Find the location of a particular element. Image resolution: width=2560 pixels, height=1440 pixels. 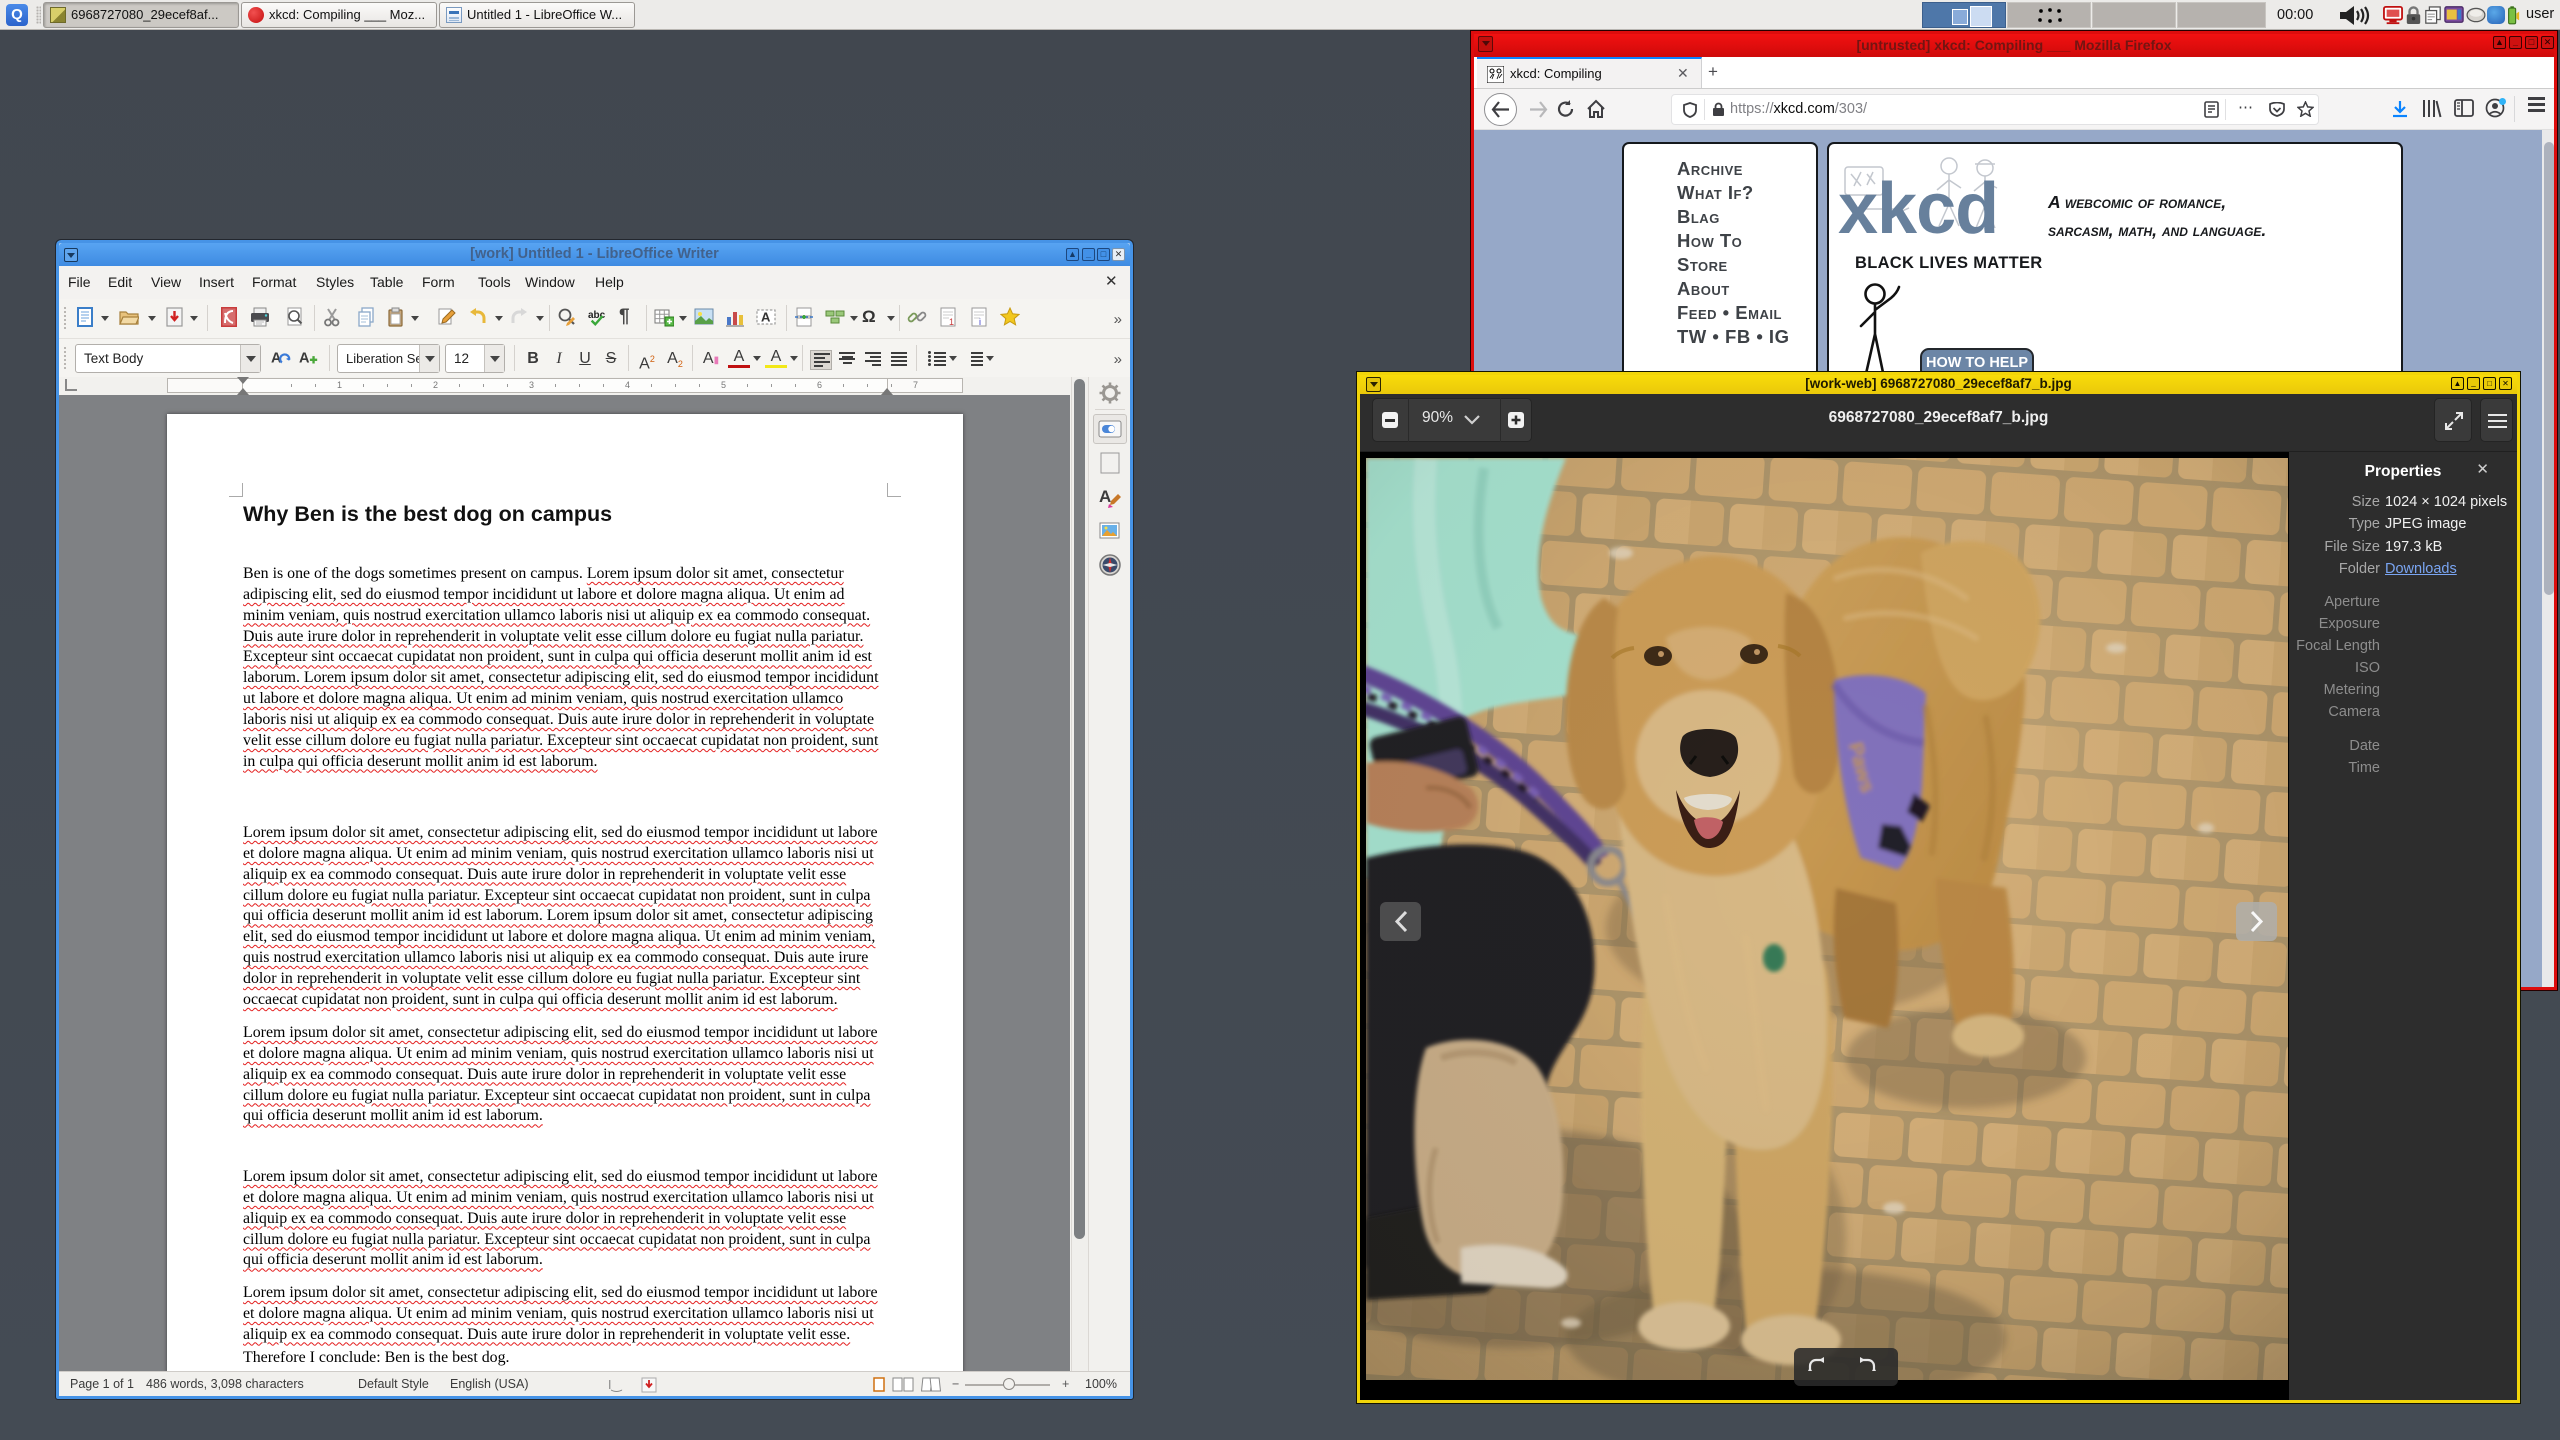

svg-text: xkcd is located at coordinates (1918, 209).